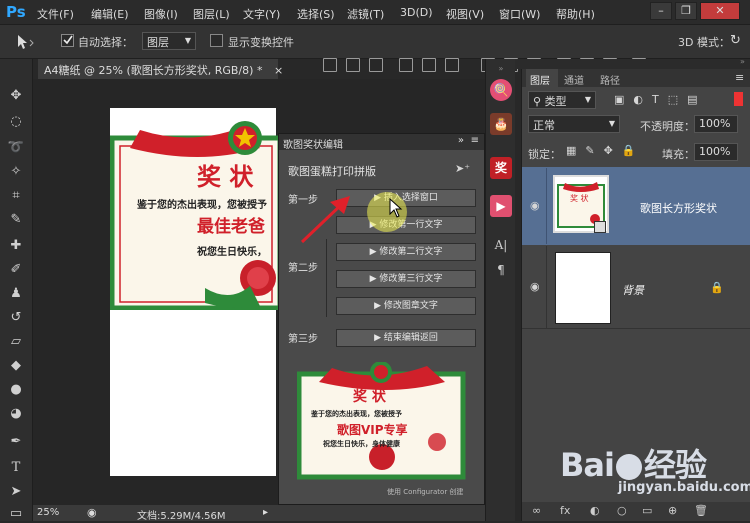  What do you see at coordinates (465, 14) in the screenshot?
I see `menu-view: 视图(V)` at bounding box center [465, 14].